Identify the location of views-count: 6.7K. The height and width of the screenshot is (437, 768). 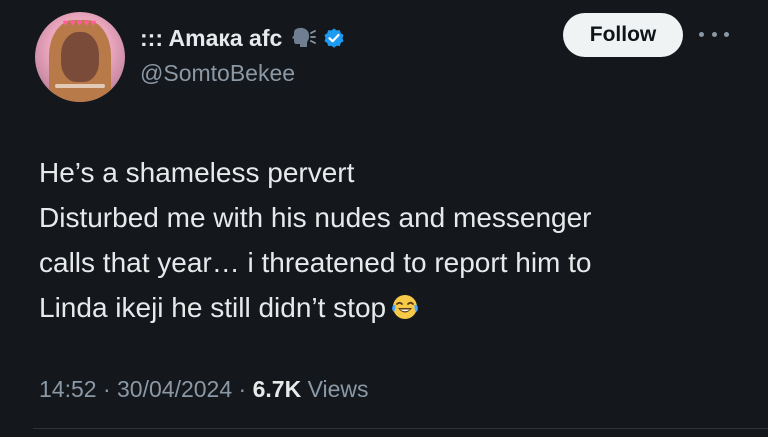
(277, 389).